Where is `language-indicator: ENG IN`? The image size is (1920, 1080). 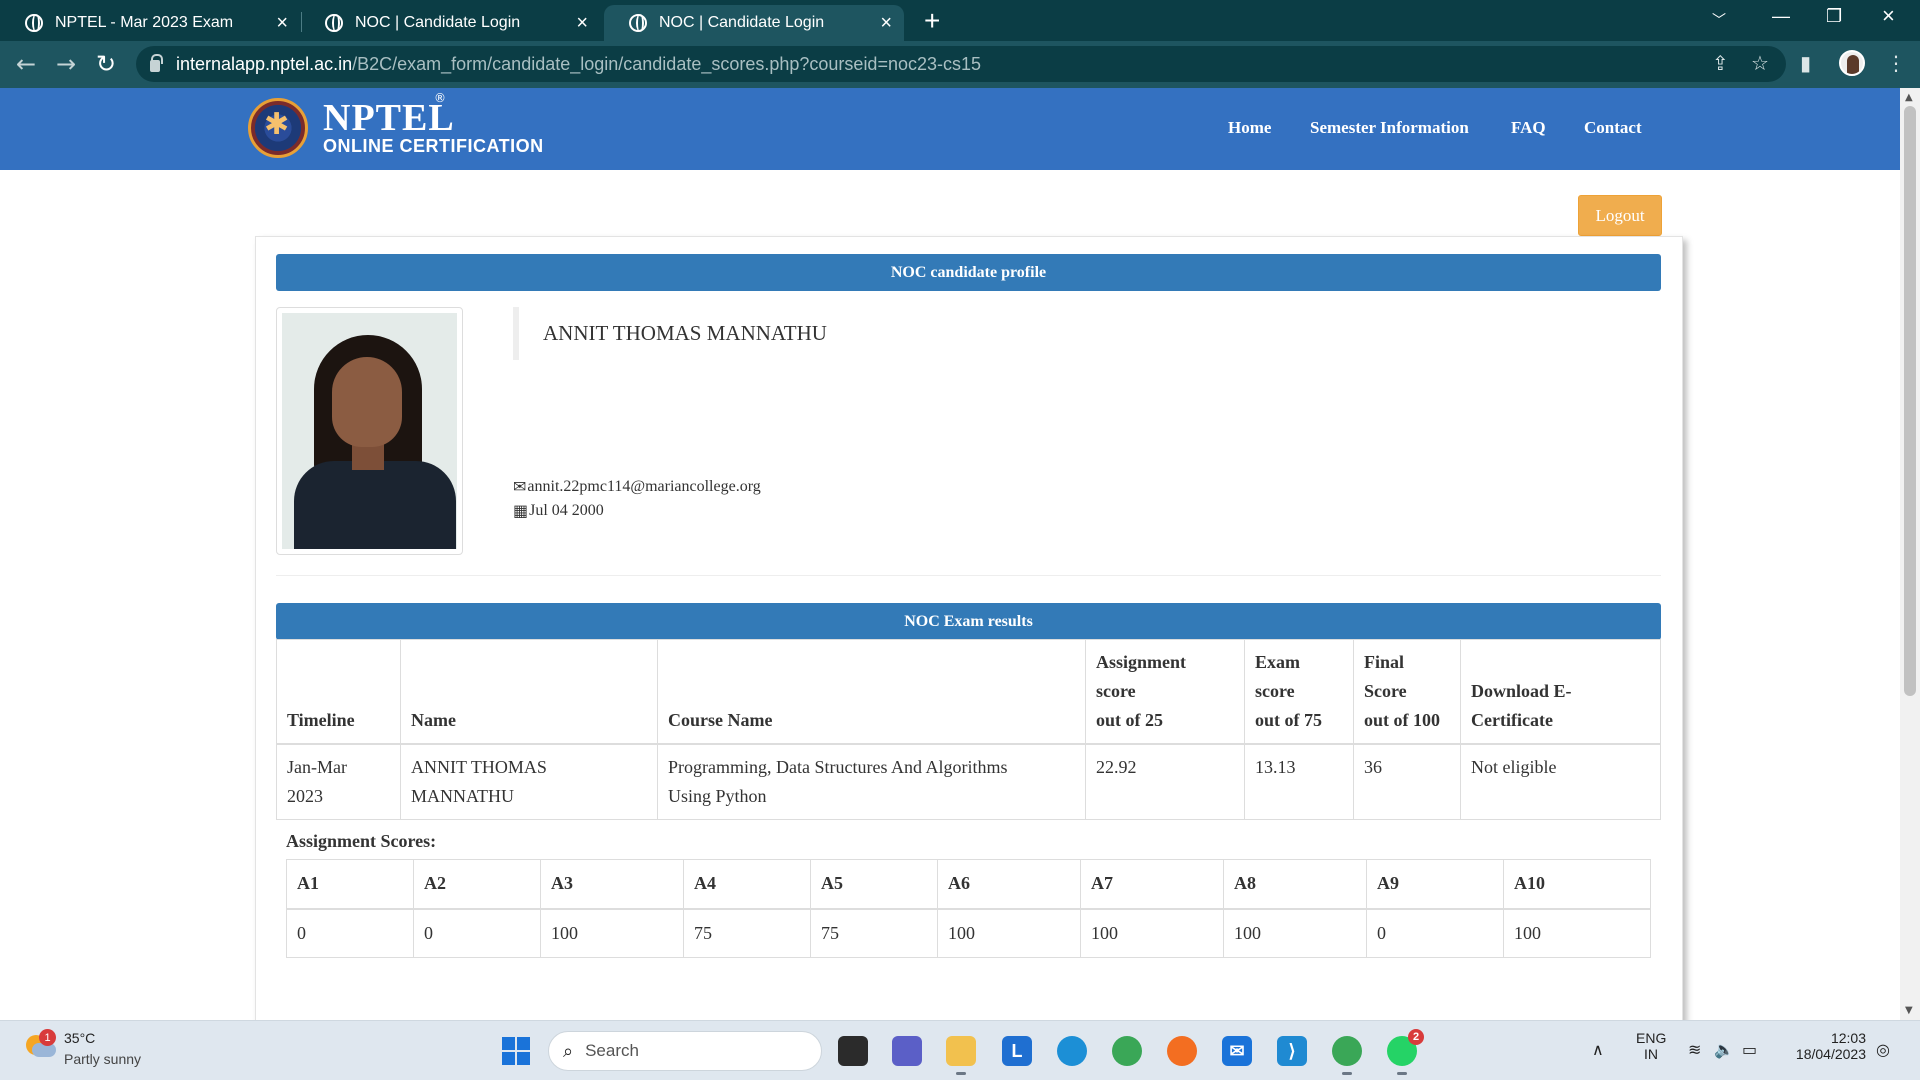 language-indicator: ENG IN is located at coordinates (1651, 1046).